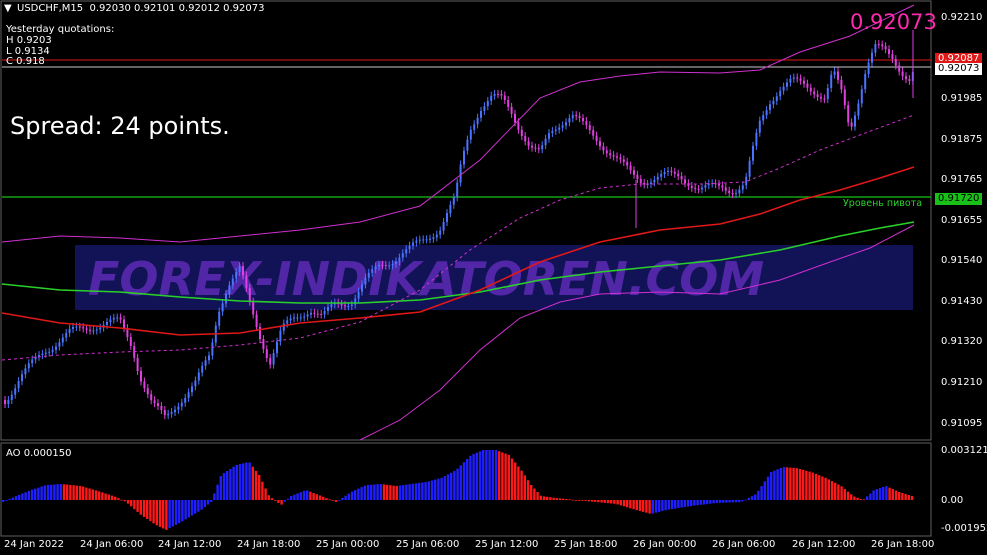 The height and width of the screenshot is (555, 987). I want to click on price-tag-pivot: 0.91720, so click(959, 199).